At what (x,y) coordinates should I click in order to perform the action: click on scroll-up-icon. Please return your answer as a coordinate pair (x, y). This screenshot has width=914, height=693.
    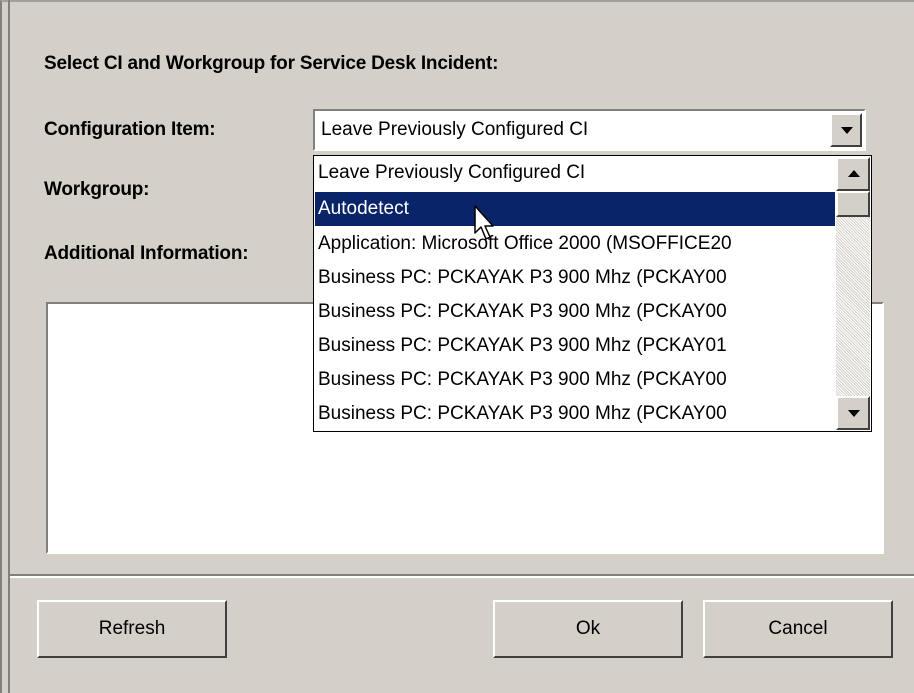
    Looking at the image, I should click on (854, 173).